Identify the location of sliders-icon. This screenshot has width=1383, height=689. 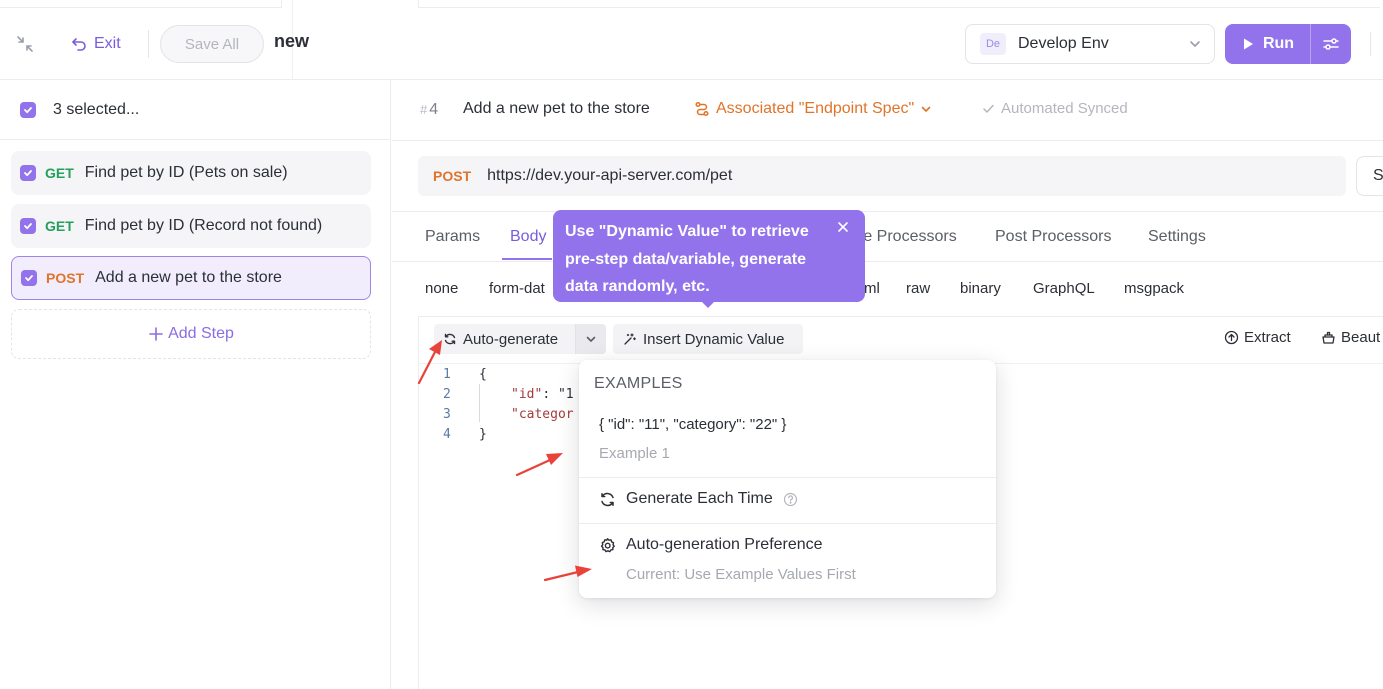
(1331, 44).